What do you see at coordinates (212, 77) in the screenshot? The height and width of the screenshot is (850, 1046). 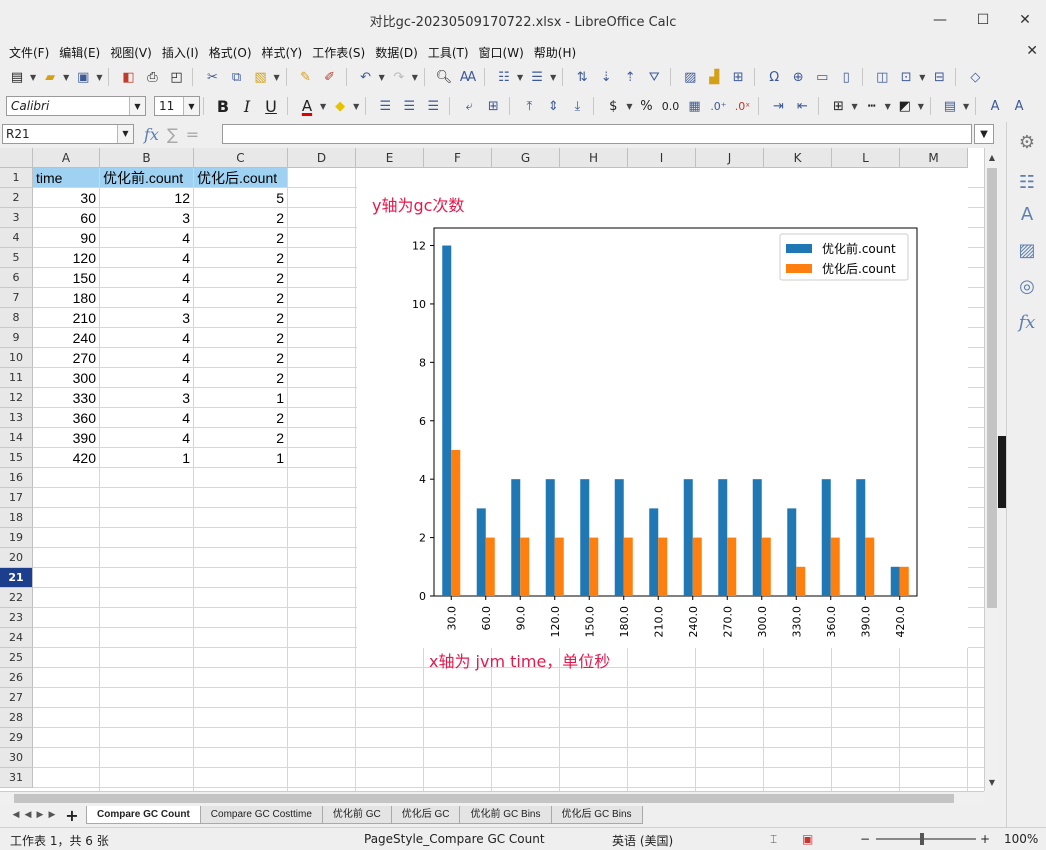 I see `cut-icon: ✂` at bounding box center [212, 77].